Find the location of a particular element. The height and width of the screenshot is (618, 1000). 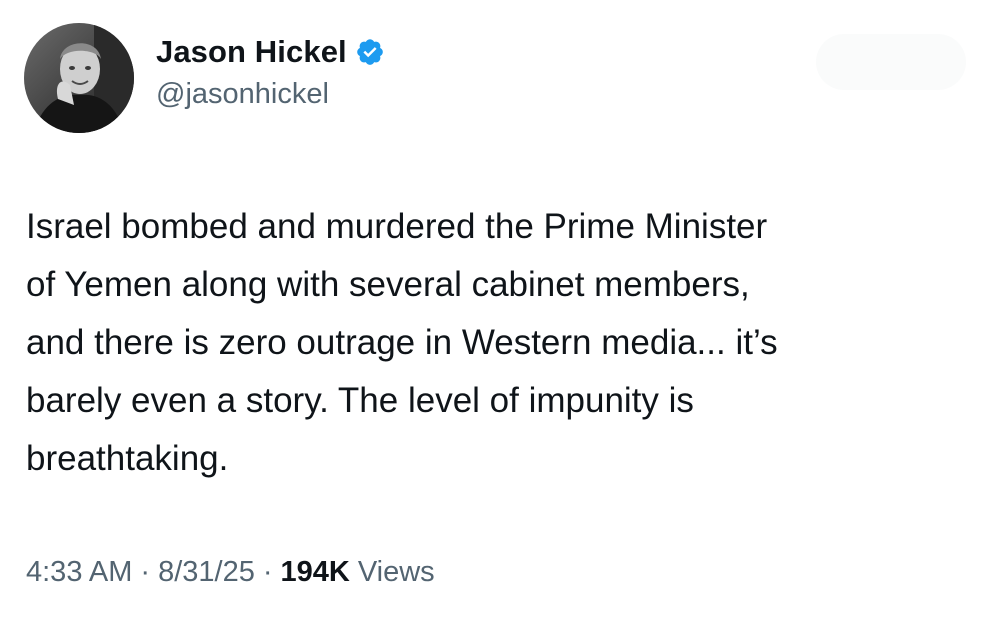

author-display-name: Jason Hickel is located at coordinates (251, 52).